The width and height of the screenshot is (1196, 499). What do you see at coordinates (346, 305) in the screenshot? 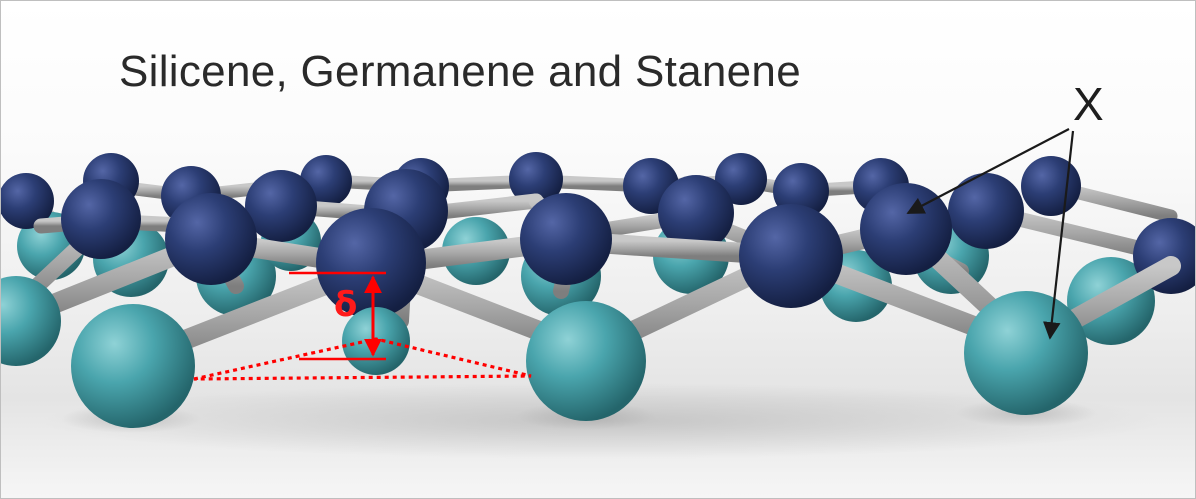
I see `buckling-label: δ` at bounding box center [346, 305].